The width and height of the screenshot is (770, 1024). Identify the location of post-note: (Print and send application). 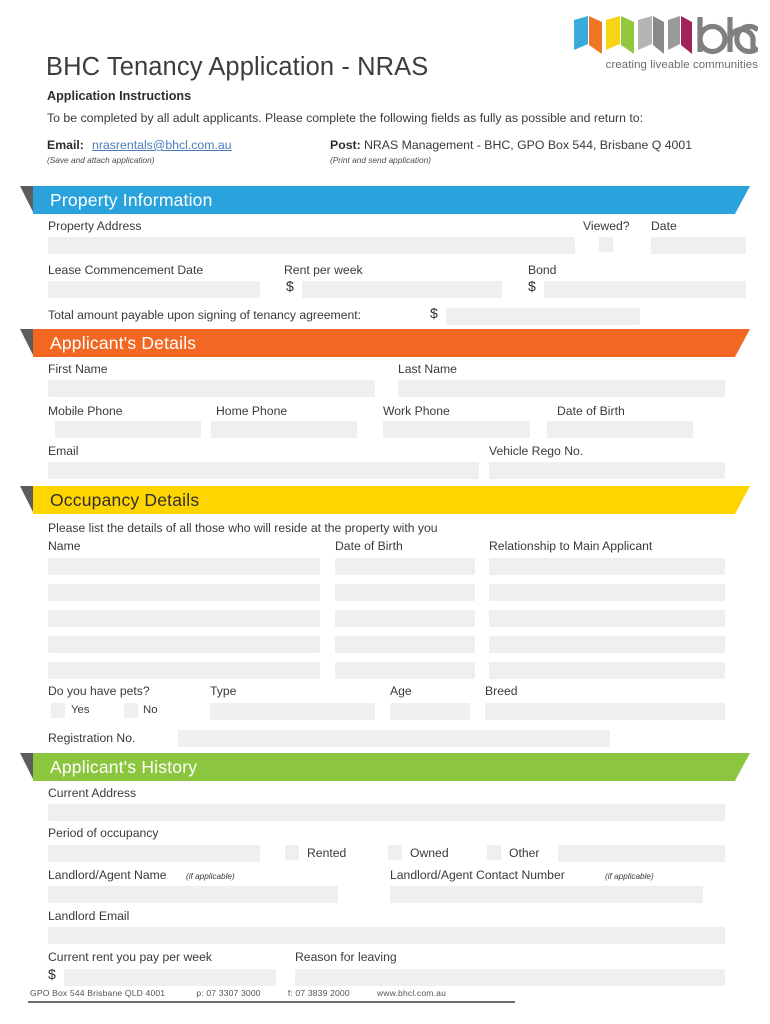
(381, 160).